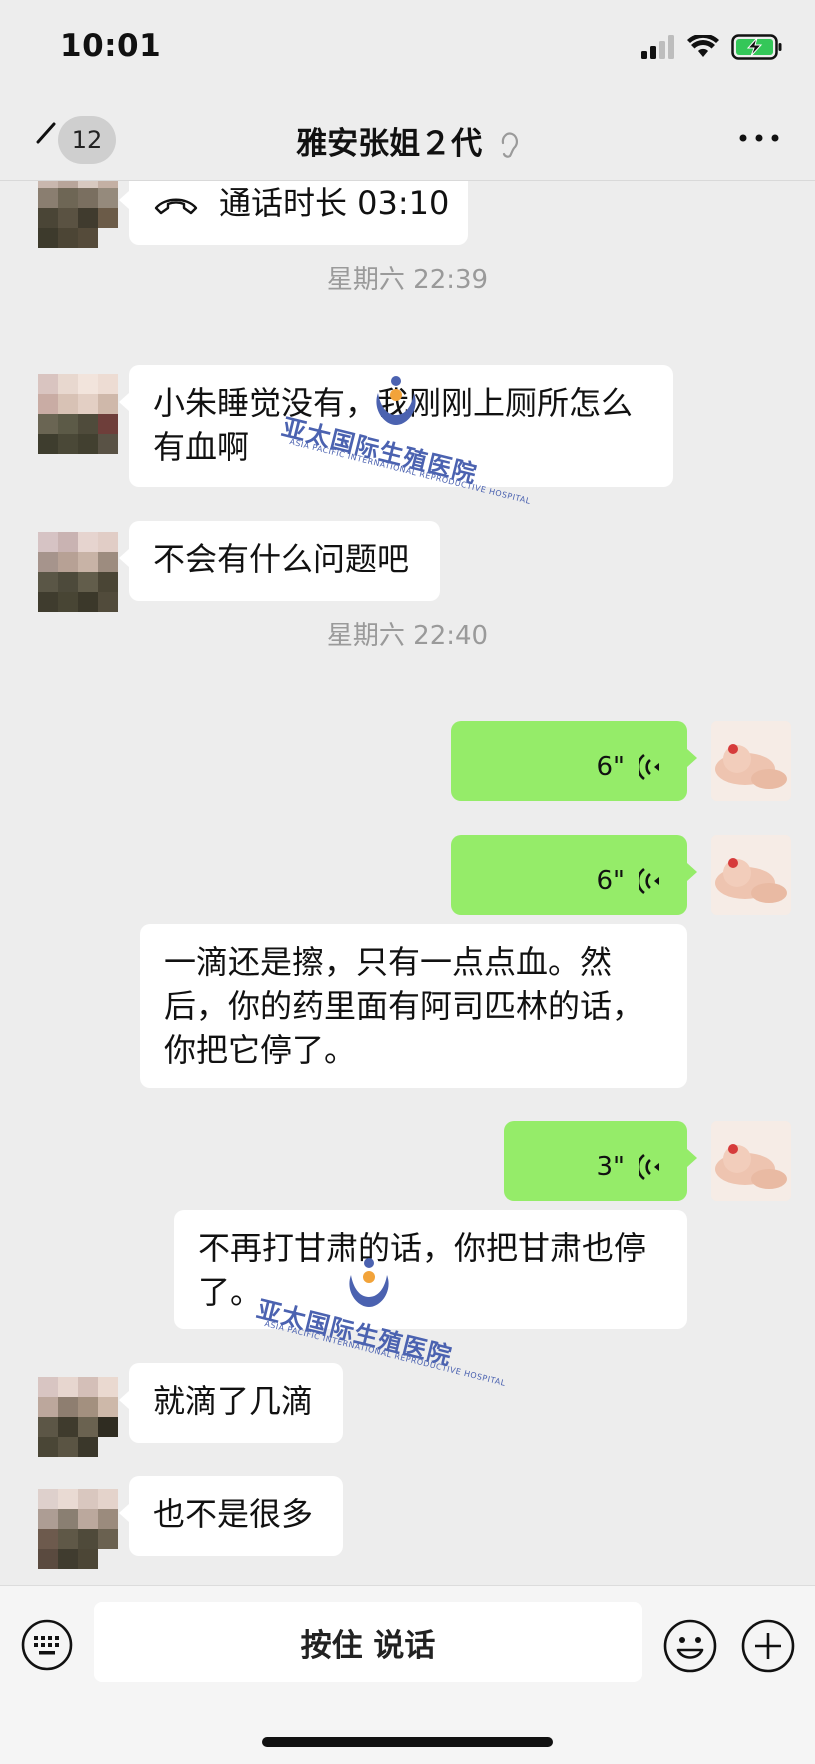  I want to click on home-indicator, so click(407, 1742).